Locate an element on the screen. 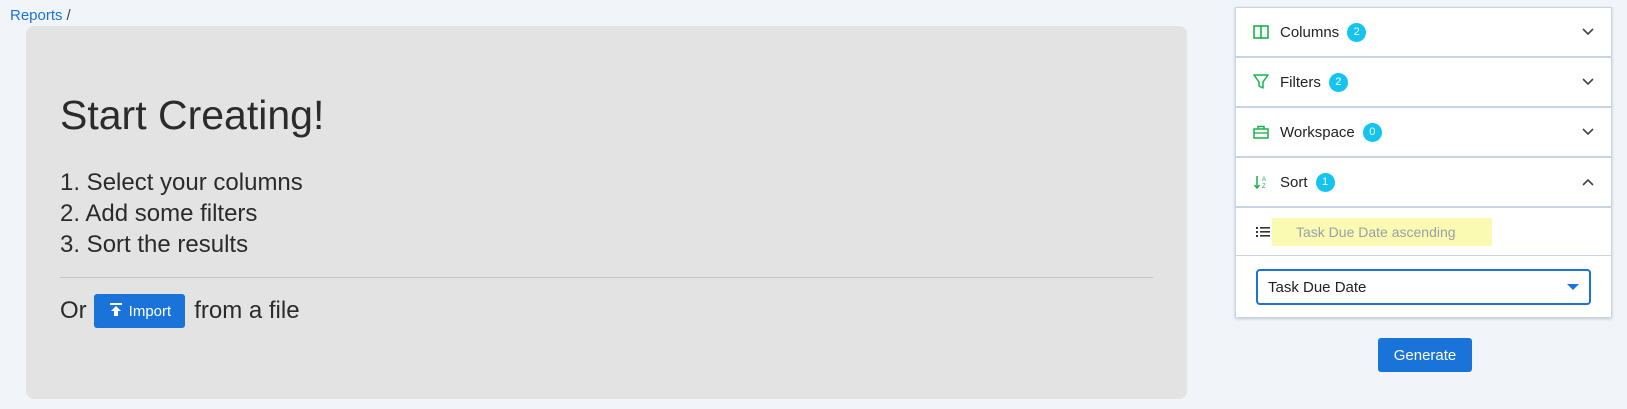  step-item: 3. Sort the results is located at coordinates (154, 244).